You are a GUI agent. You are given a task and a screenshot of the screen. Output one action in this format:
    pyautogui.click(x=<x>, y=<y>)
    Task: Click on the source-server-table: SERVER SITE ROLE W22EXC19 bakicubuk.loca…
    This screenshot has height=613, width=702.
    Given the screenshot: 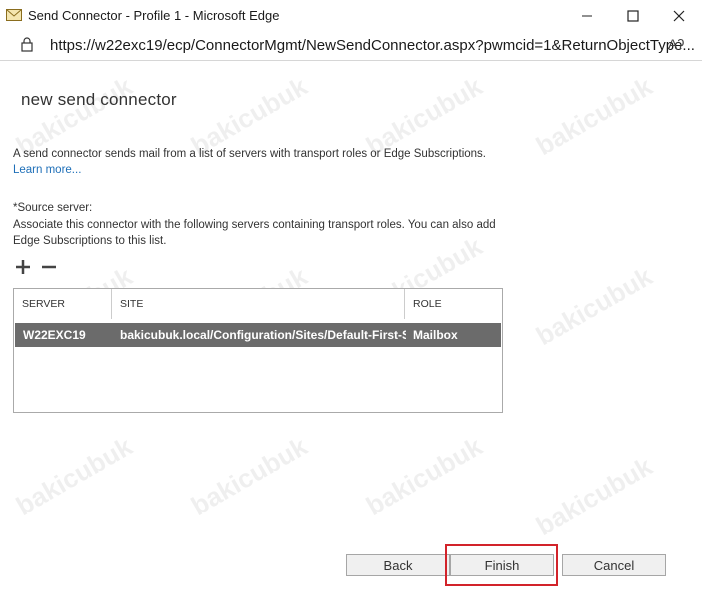 What is the action you would take?
    pyautogui.click(x=258, y=350)
    